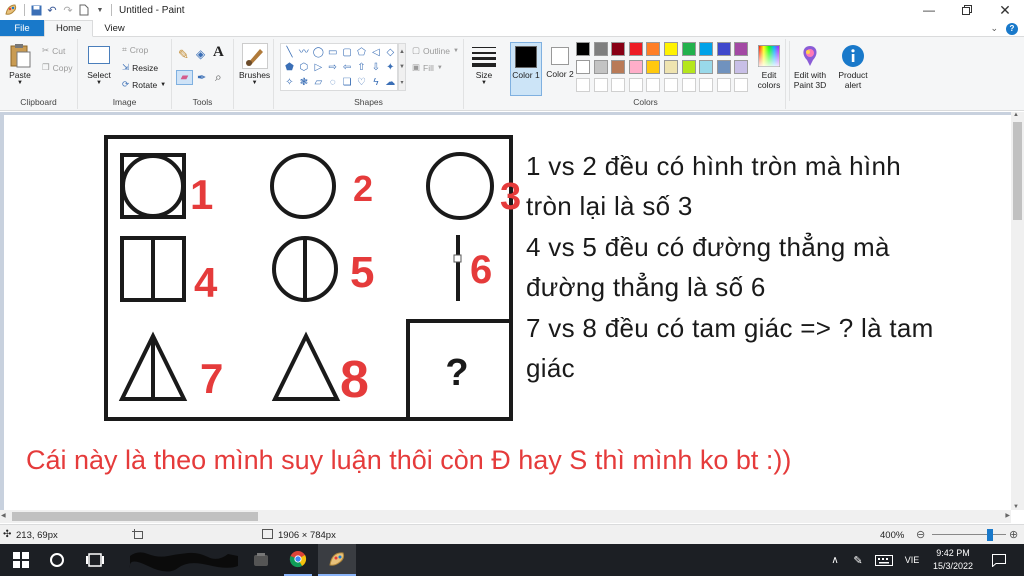  What do you see at coordinates (318, 83) in the screenshot?
I see `shape-option-icon: ▱` at bounding box center [318, 83].